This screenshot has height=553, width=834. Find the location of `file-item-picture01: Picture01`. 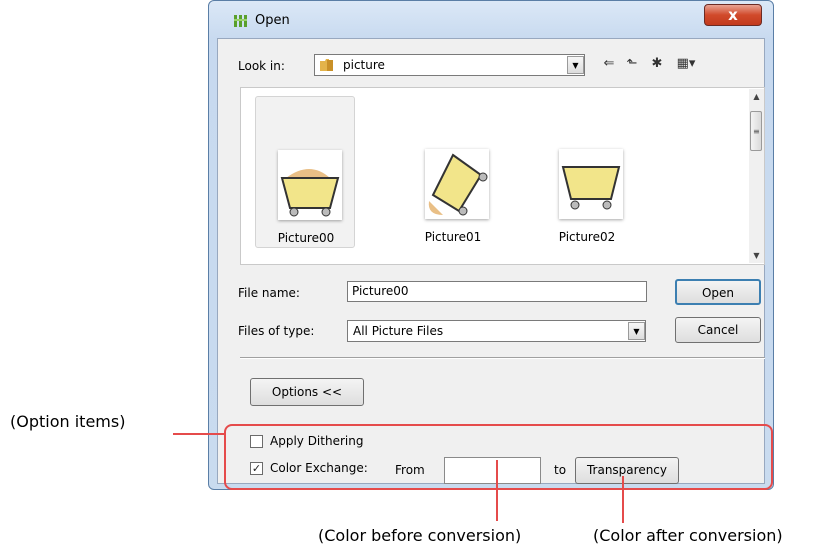

file-item-picture01: Picture01 is located at coordinates (453, 172).